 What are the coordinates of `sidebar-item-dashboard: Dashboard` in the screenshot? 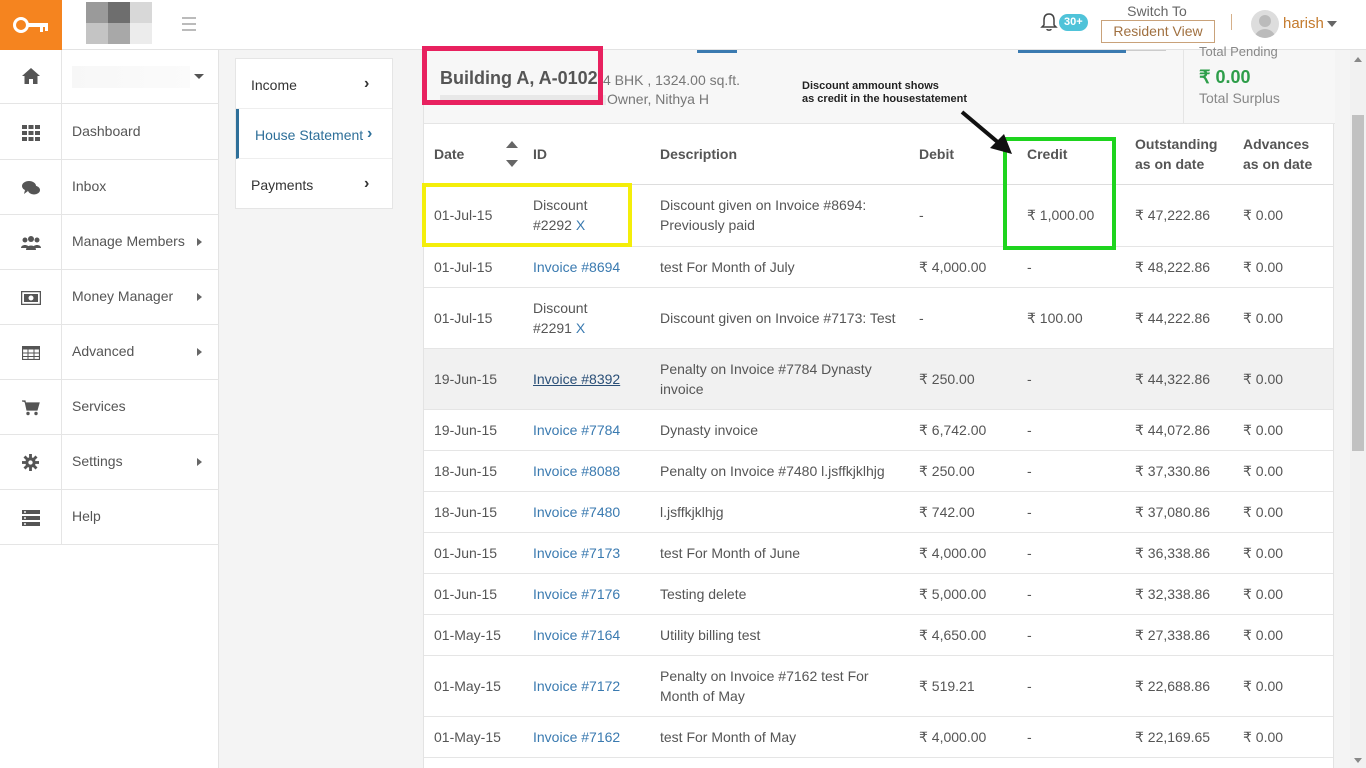 It's located at (109, 132).